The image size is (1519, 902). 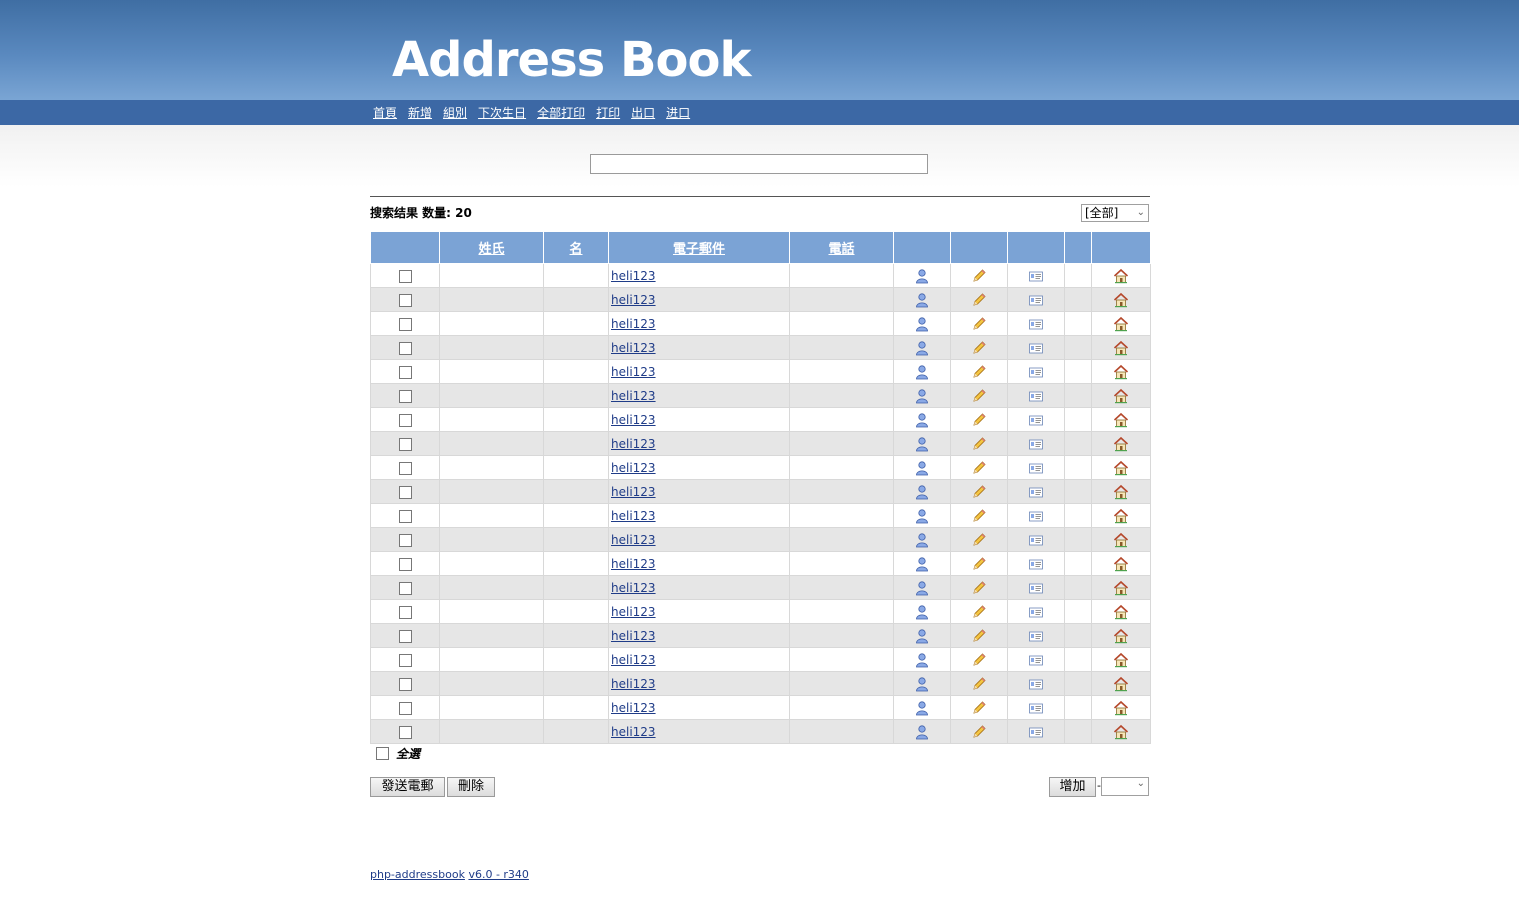 I want to click on add-to-group-button: 增加, so click(x=1072, y=787).